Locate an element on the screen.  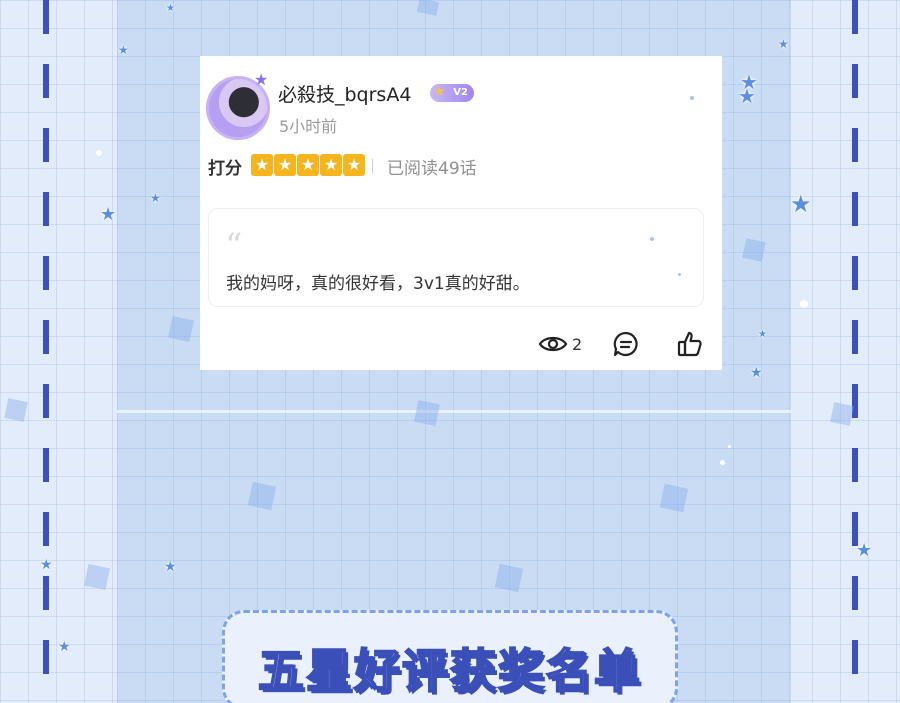
left-dashed-border is located at coordinates (46, 351).